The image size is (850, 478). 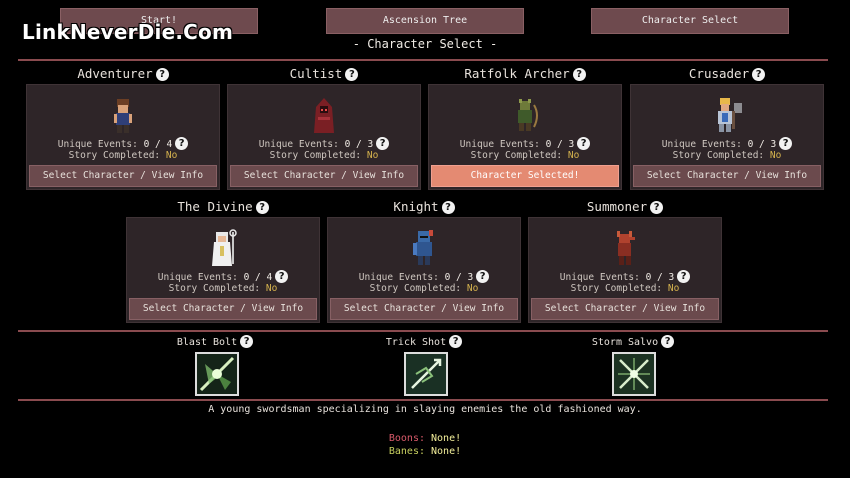 I want to click on ability-label: Blast Bolt, so click(x=207, y=342).